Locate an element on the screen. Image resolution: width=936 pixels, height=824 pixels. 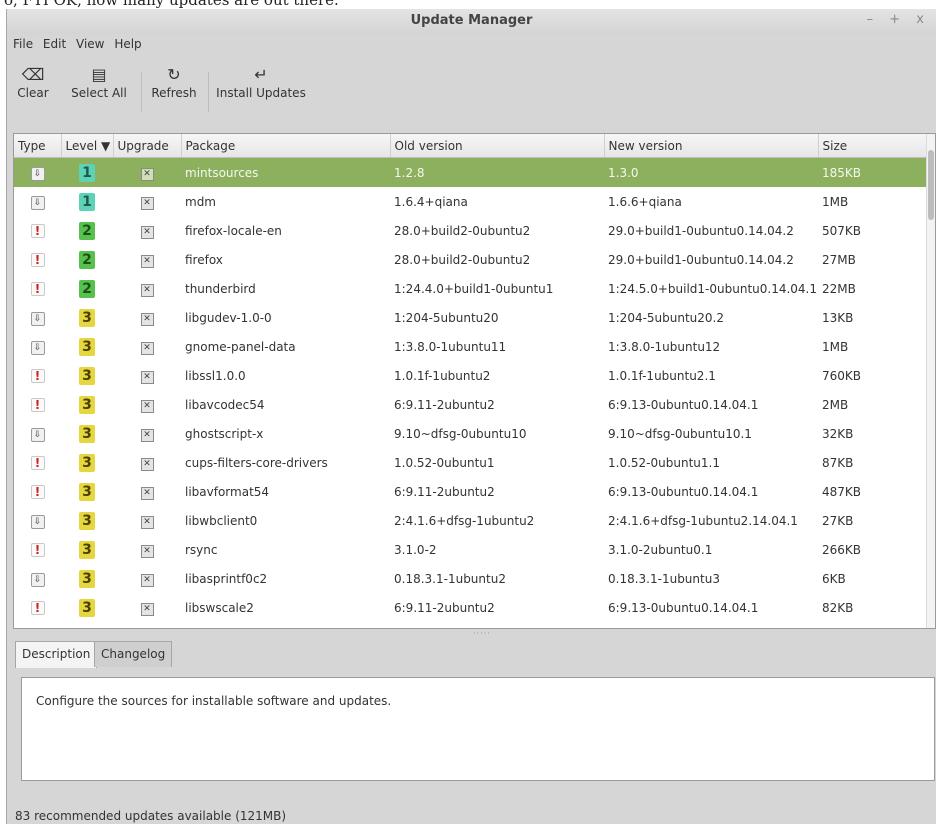
pane-resize-handle: ····· is located at coordinates (482, 633).